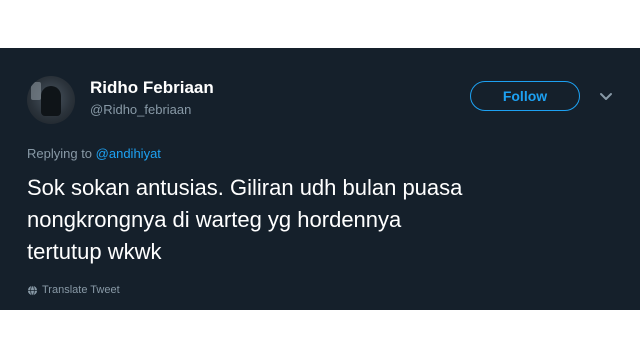 The width and height of the screenshot is (640, 360). What do you see at coordinates (525, 96) in the screenshot?
I see `follow-button: Follow` at bounding box center [525, 96].